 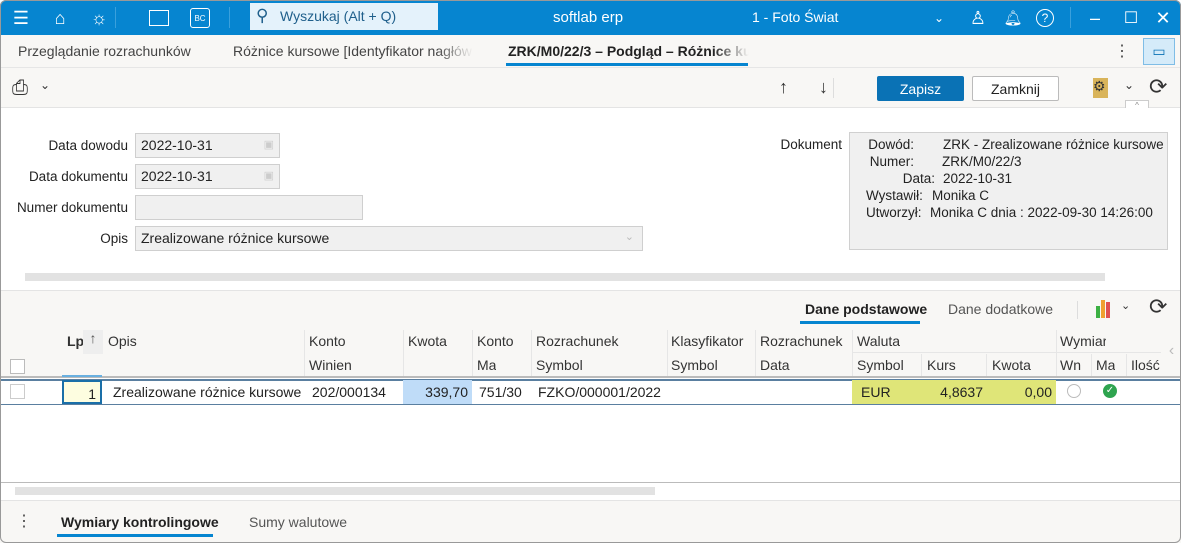 I want to click on collapse-icon: ^, so click(x=1137, y=105).